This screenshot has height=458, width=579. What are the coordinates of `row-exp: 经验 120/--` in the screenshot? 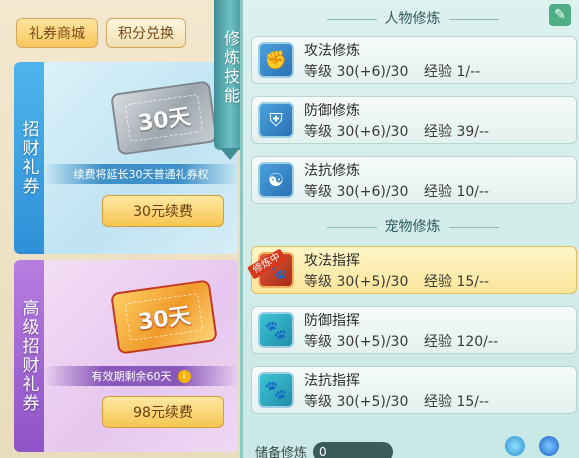 It's located at (461, 342).